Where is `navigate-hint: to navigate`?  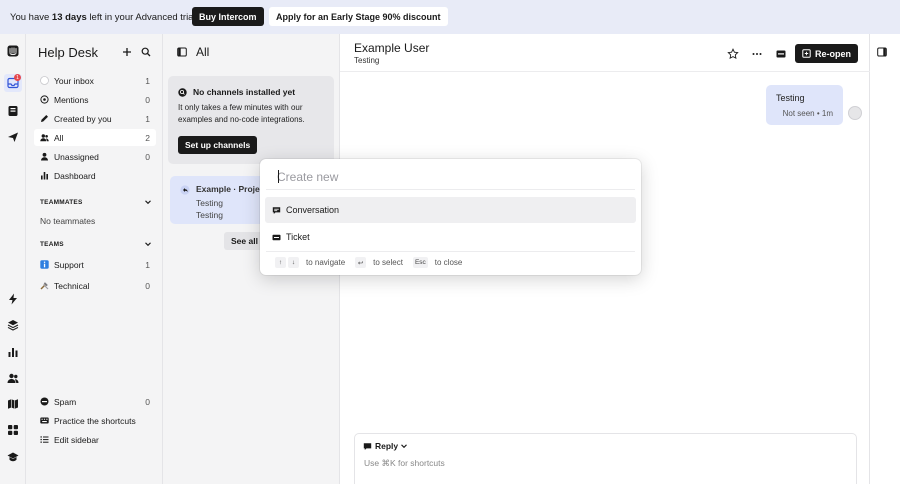
navigate-hint: to navigate is located at coordinates (326, 262).